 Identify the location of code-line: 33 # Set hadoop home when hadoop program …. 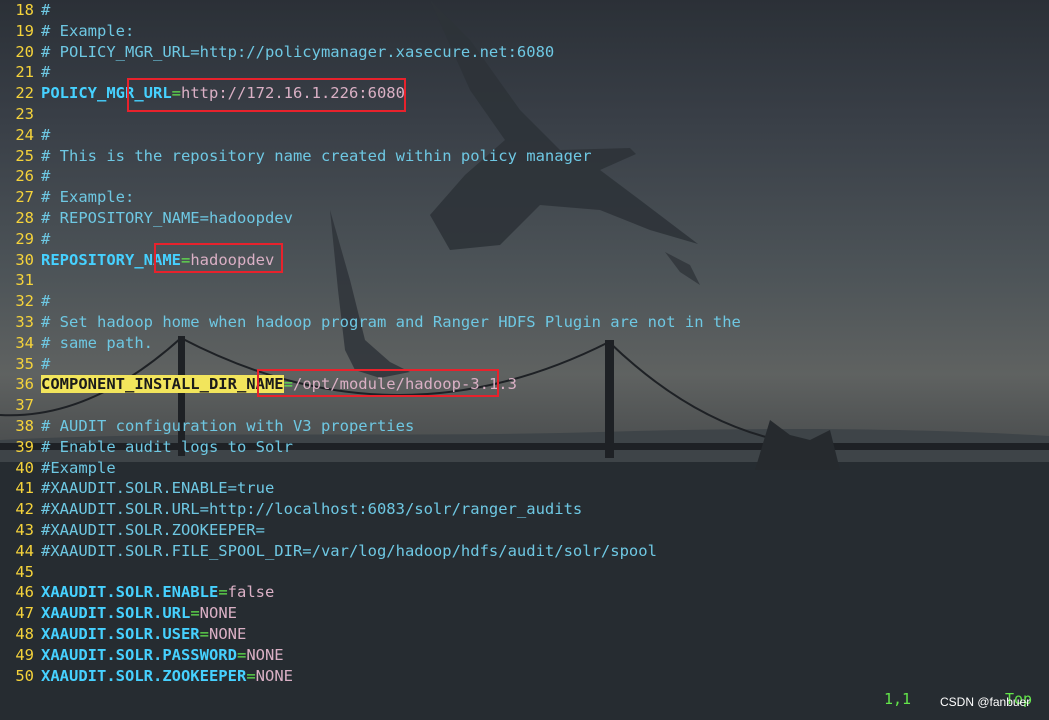
(370, 322).